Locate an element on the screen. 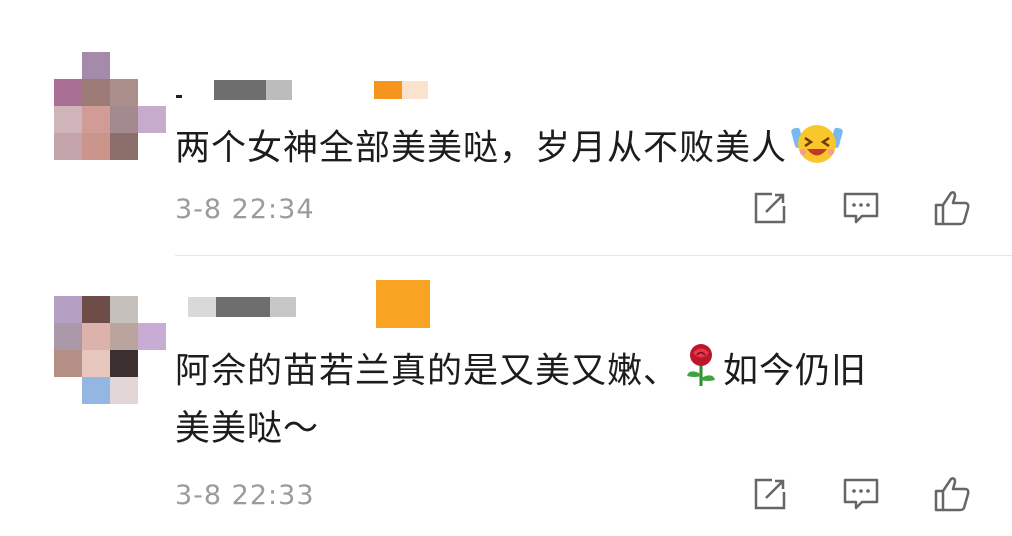 This screenshot has height=536, width=1012. laughing-crying-emoji-icon is located at coordinates (817, 149).